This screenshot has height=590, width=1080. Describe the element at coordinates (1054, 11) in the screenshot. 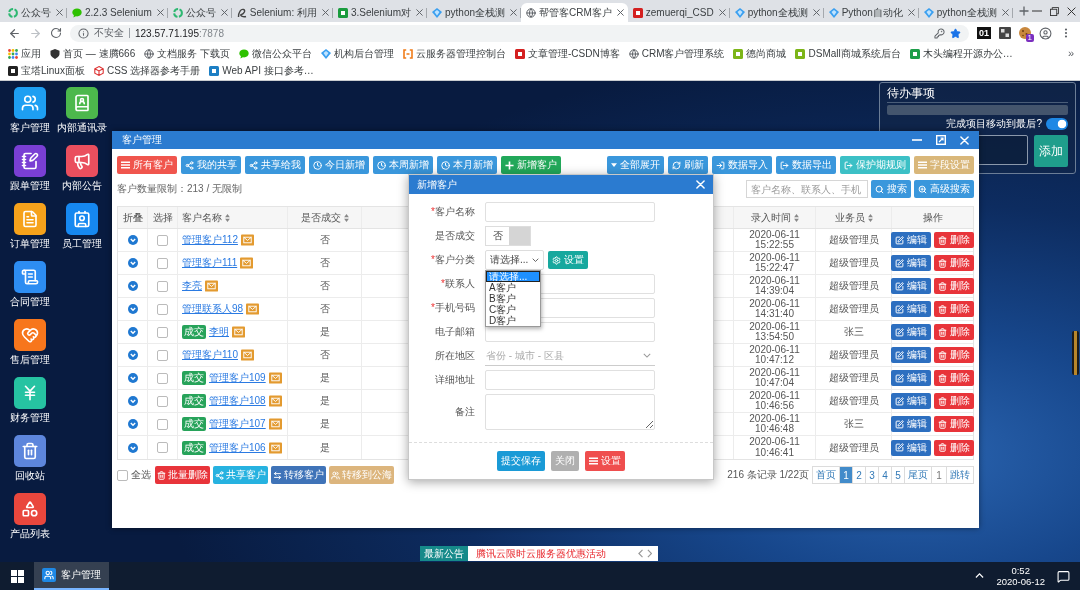

I see `restore-icon` at that location.